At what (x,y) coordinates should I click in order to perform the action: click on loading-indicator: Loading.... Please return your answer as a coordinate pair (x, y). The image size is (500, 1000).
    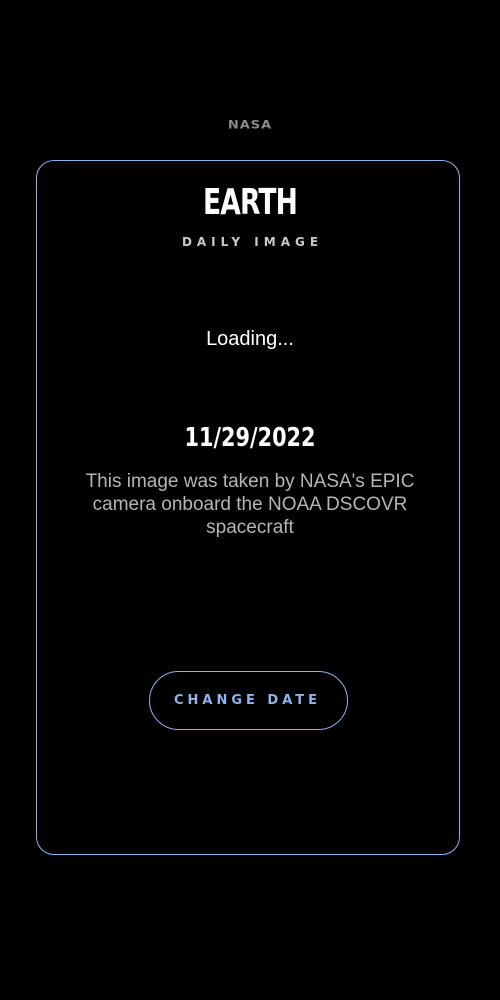
    Looking at the image, I should click on (250, 339).